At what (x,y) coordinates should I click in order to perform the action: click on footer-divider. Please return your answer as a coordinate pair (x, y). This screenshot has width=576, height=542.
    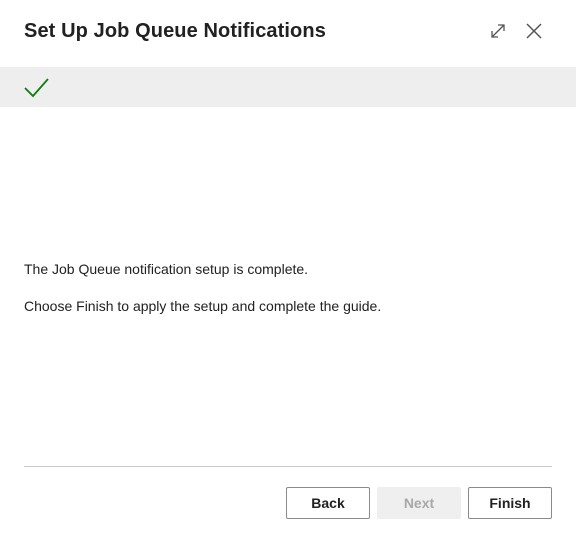
    Looking at the image, I should click on (288, 466).